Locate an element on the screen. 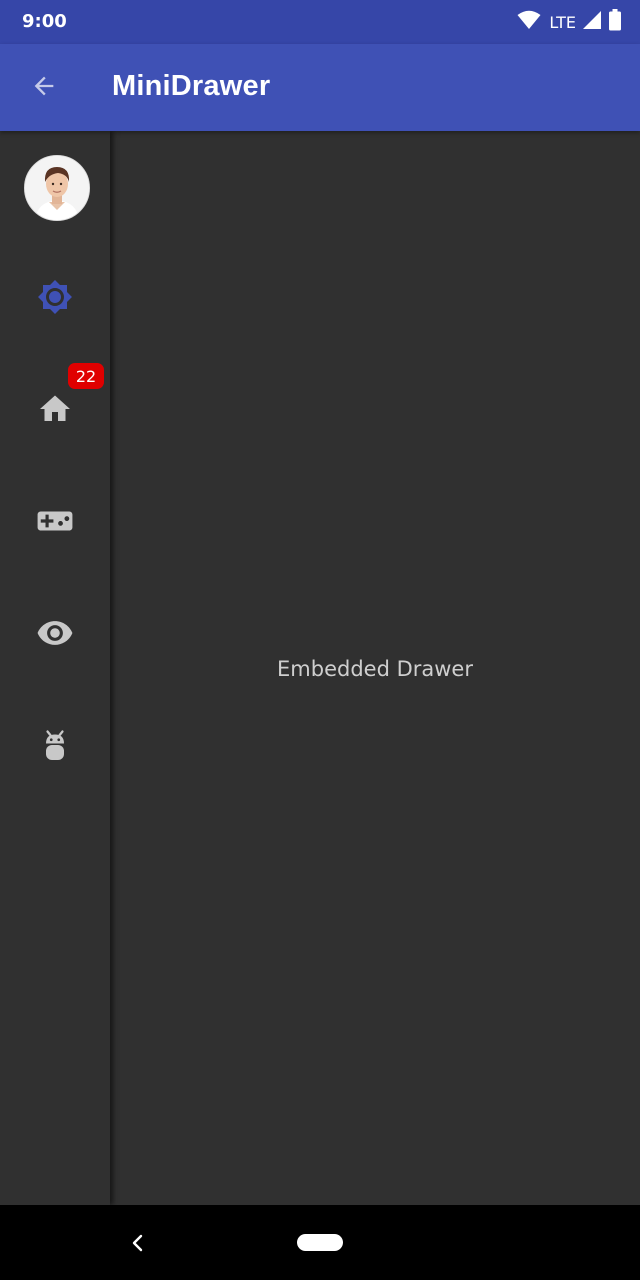 This screenshot has height=1280, width=640. drawer-item-android is located at coordinates (55, 747).